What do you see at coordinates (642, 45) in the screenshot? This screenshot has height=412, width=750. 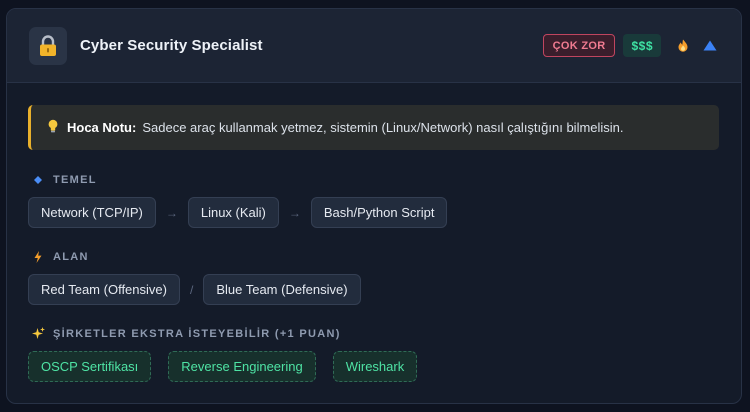 I see `cost-badge: $$$` at bounding box center [642, 45].